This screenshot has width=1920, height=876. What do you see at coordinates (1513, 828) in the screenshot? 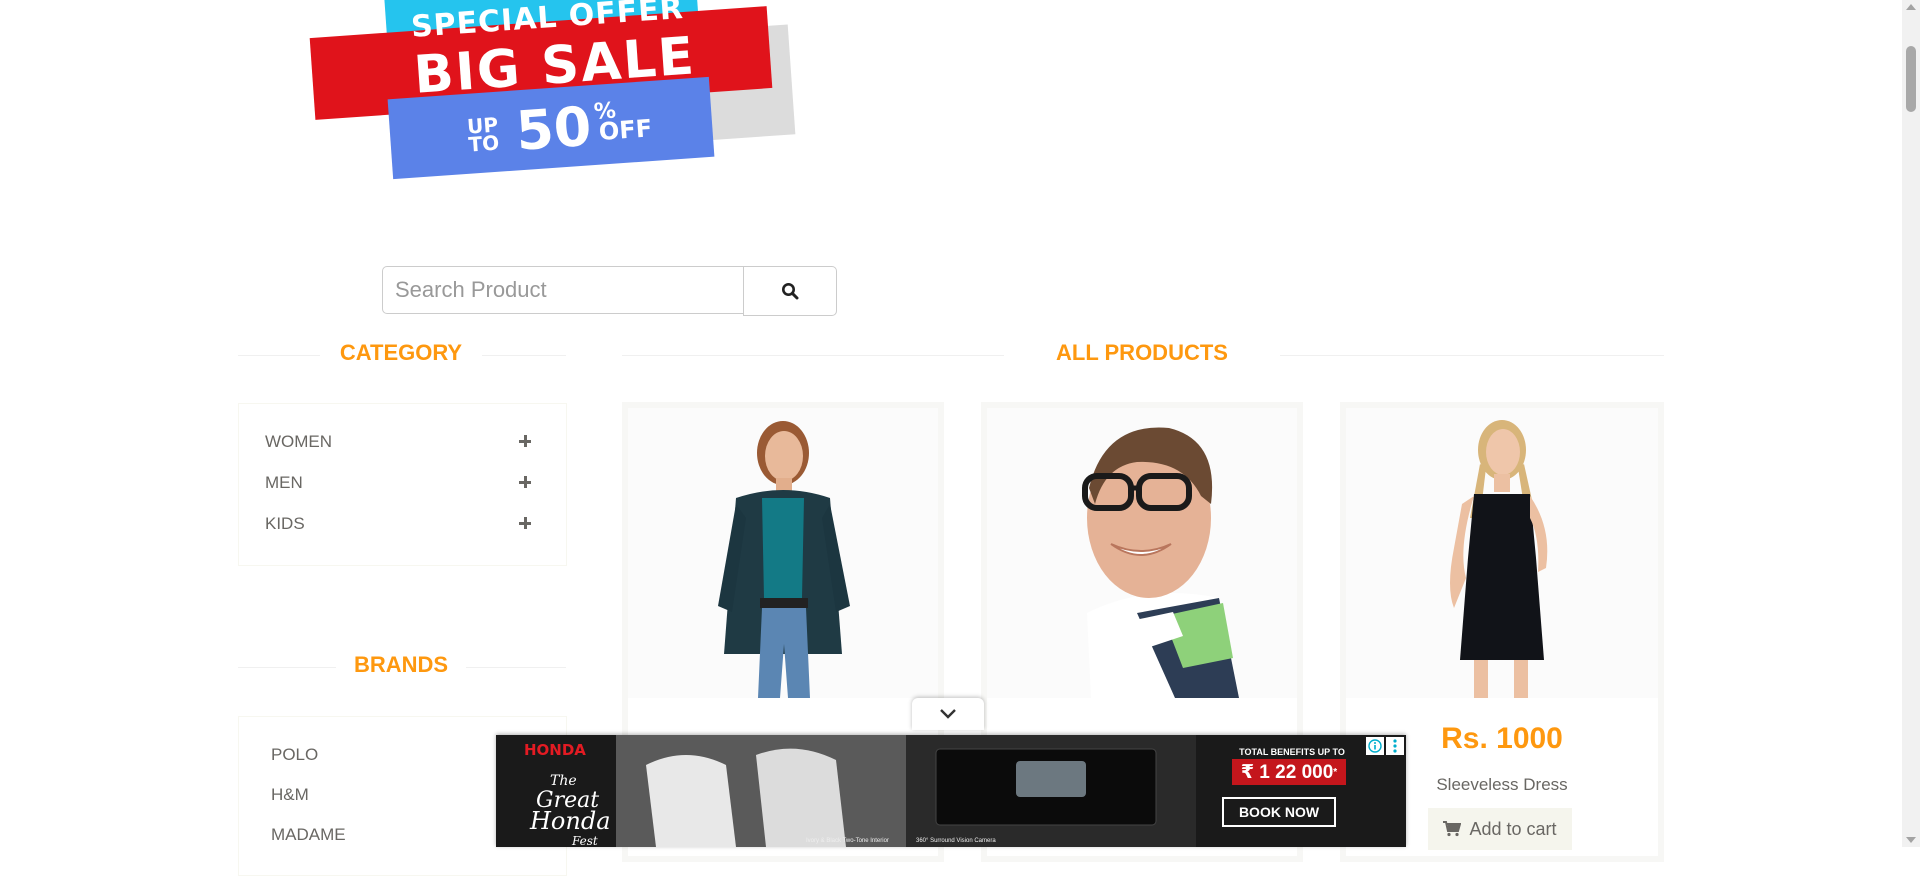
I see `add-to-cart-label: Add to cart` at bounding box center [1513, 828].